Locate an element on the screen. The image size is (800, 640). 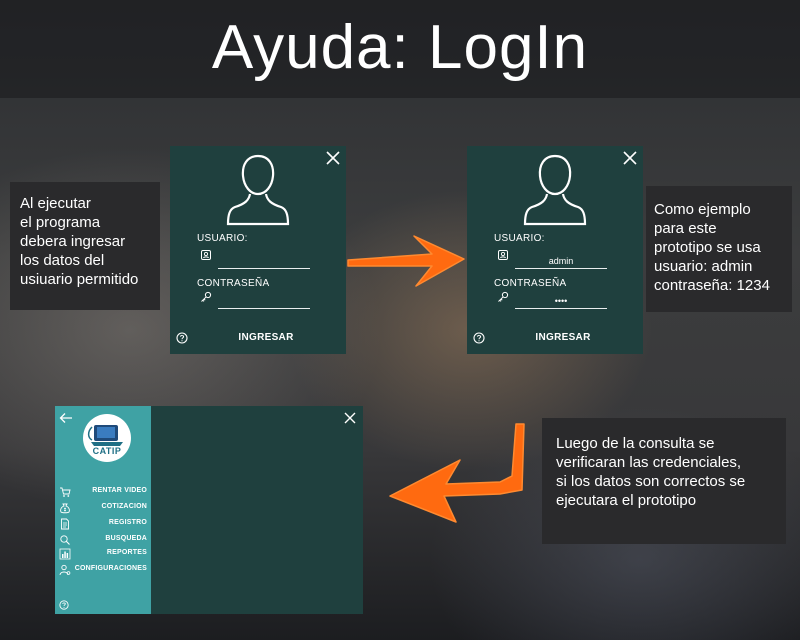
note-line: Como ejemplo is located at coordinates (702, 209).